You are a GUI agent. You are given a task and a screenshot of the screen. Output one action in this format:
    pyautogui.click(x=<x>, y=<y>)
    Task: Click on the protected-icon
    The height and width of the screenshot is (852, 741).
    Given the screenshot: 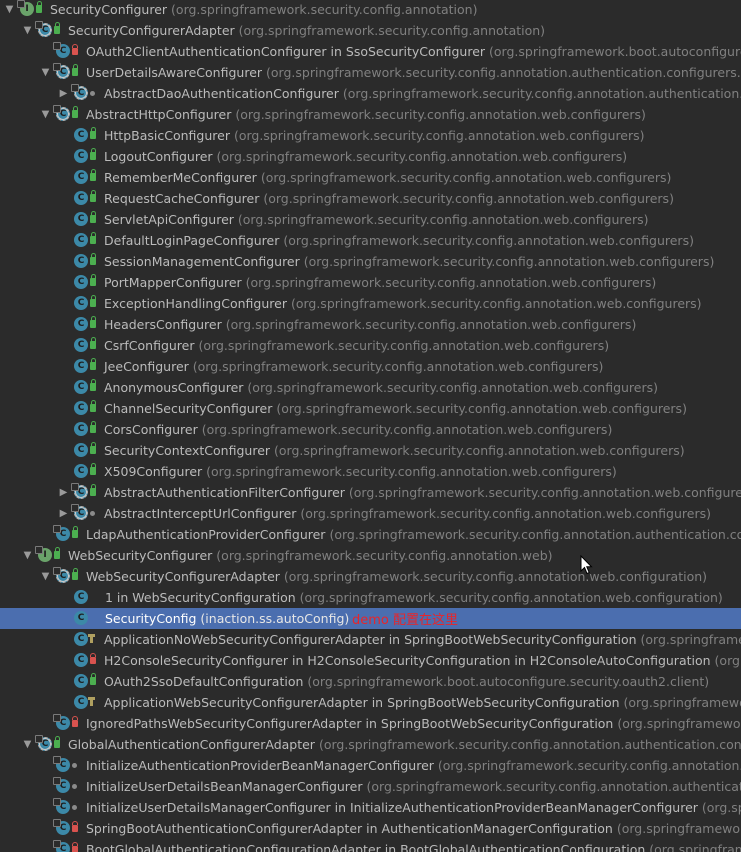 What is the action you would take?
    pyautogui.click(x=91, y=638)
    